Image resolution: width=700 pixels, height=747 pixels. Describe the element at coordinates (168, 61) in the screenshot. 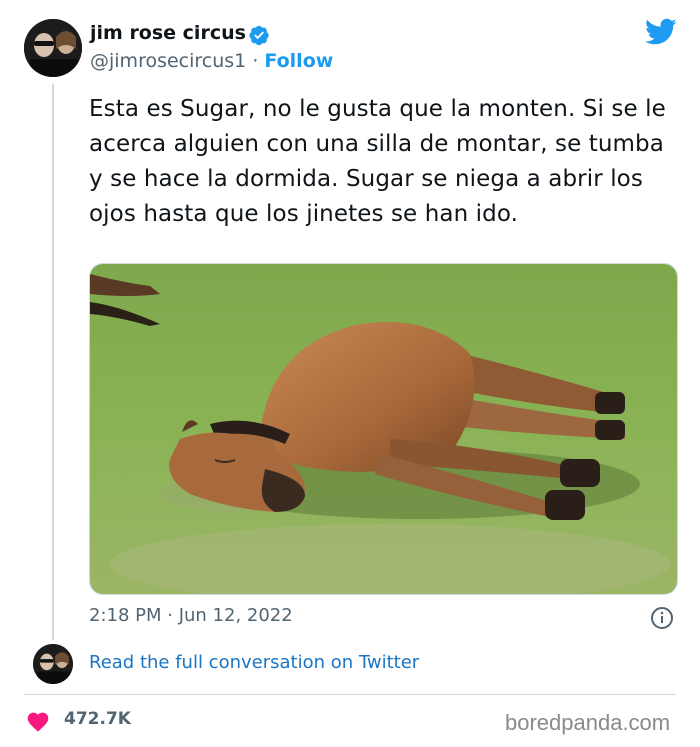

I see `user-handle: @jimrosecircus1` at that location.